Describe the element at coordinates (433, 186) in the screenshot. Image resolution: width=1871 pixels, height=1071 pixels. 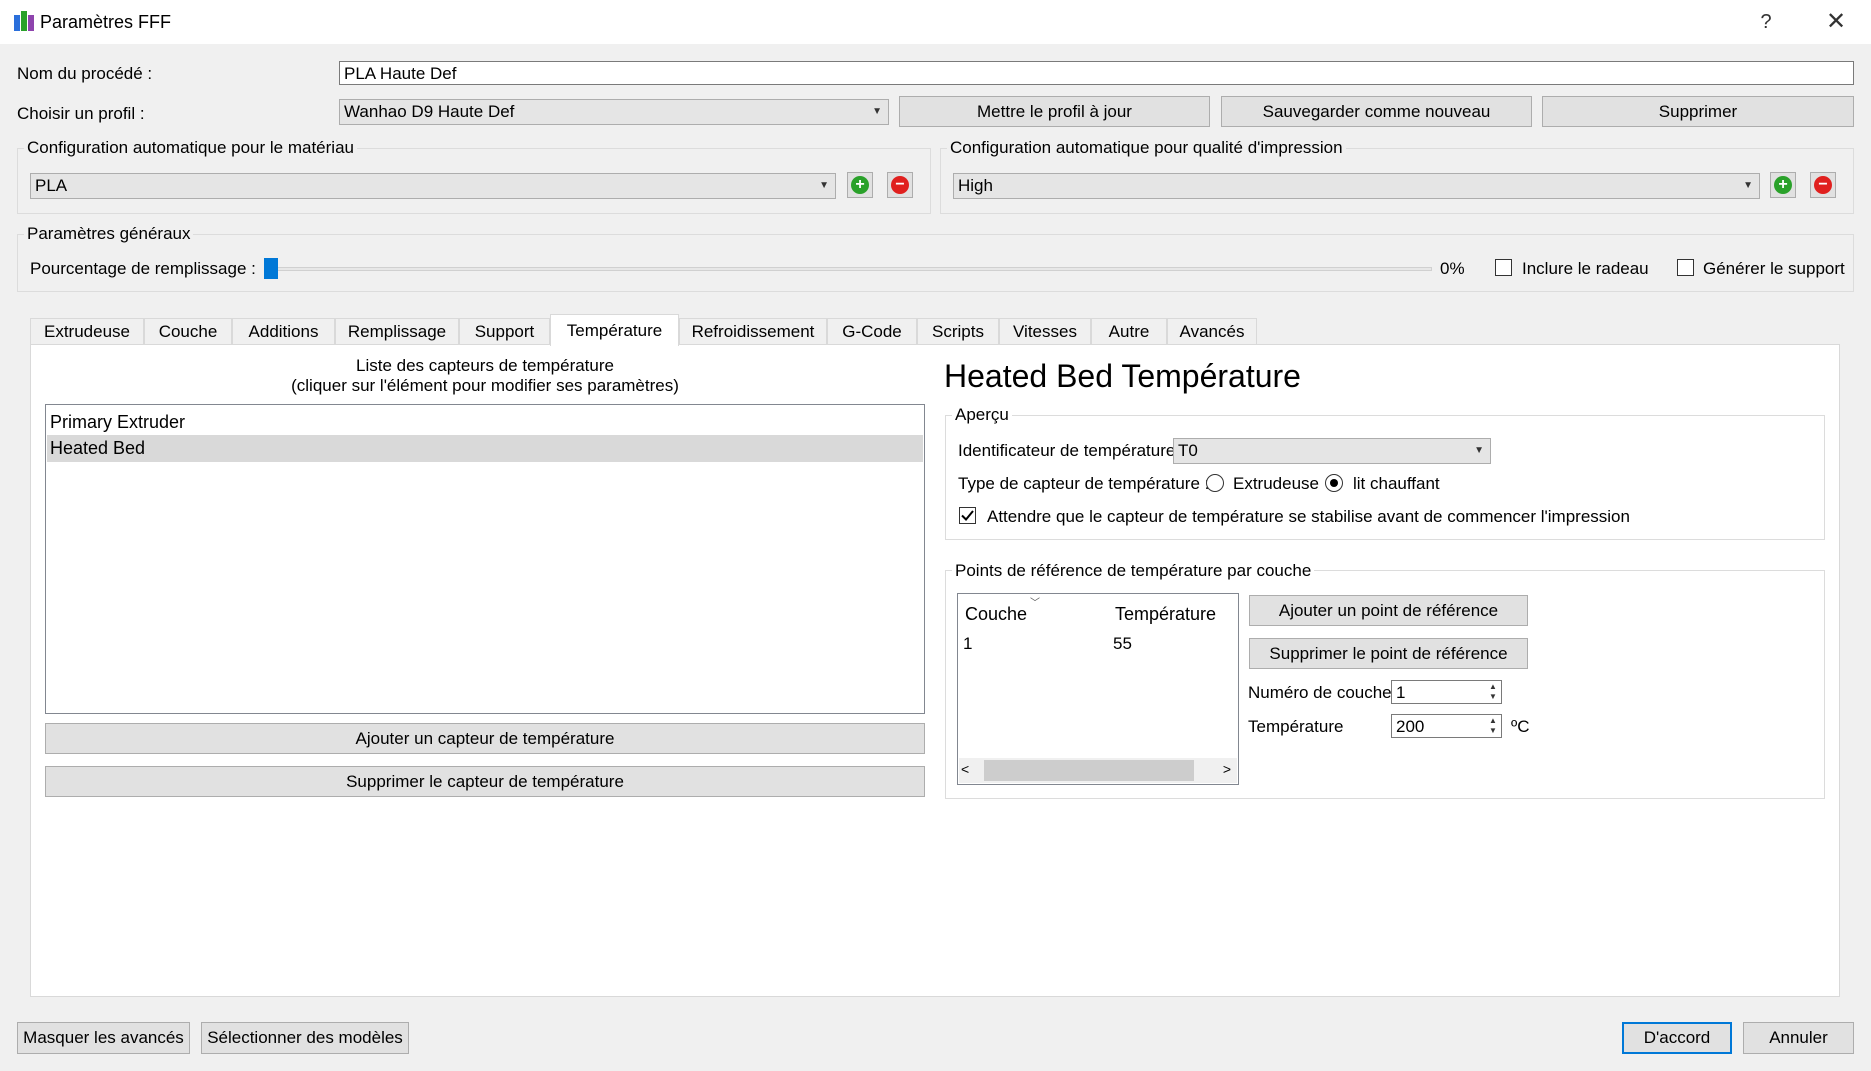
I see `material-select: PLA ▼` at that location.